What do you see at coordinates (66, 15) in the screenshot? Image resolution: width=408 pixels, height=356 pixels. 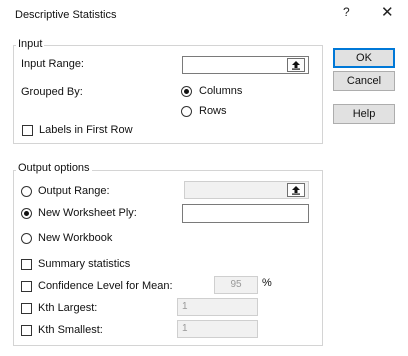 I see `dialog-title: Descriptive Statistics` at bounding box center [66, 15].